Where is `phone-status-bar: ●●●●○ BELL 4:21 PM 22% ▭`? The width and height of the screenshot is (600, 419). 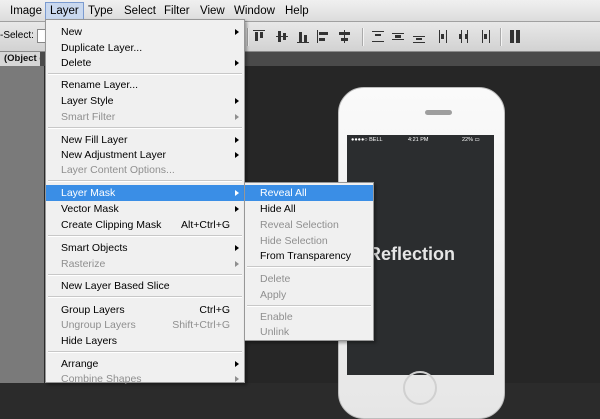
phone-status-bar: ●●●●○ BELL 4:21 PM 22% ▭ is located at coordinates (420, 140).